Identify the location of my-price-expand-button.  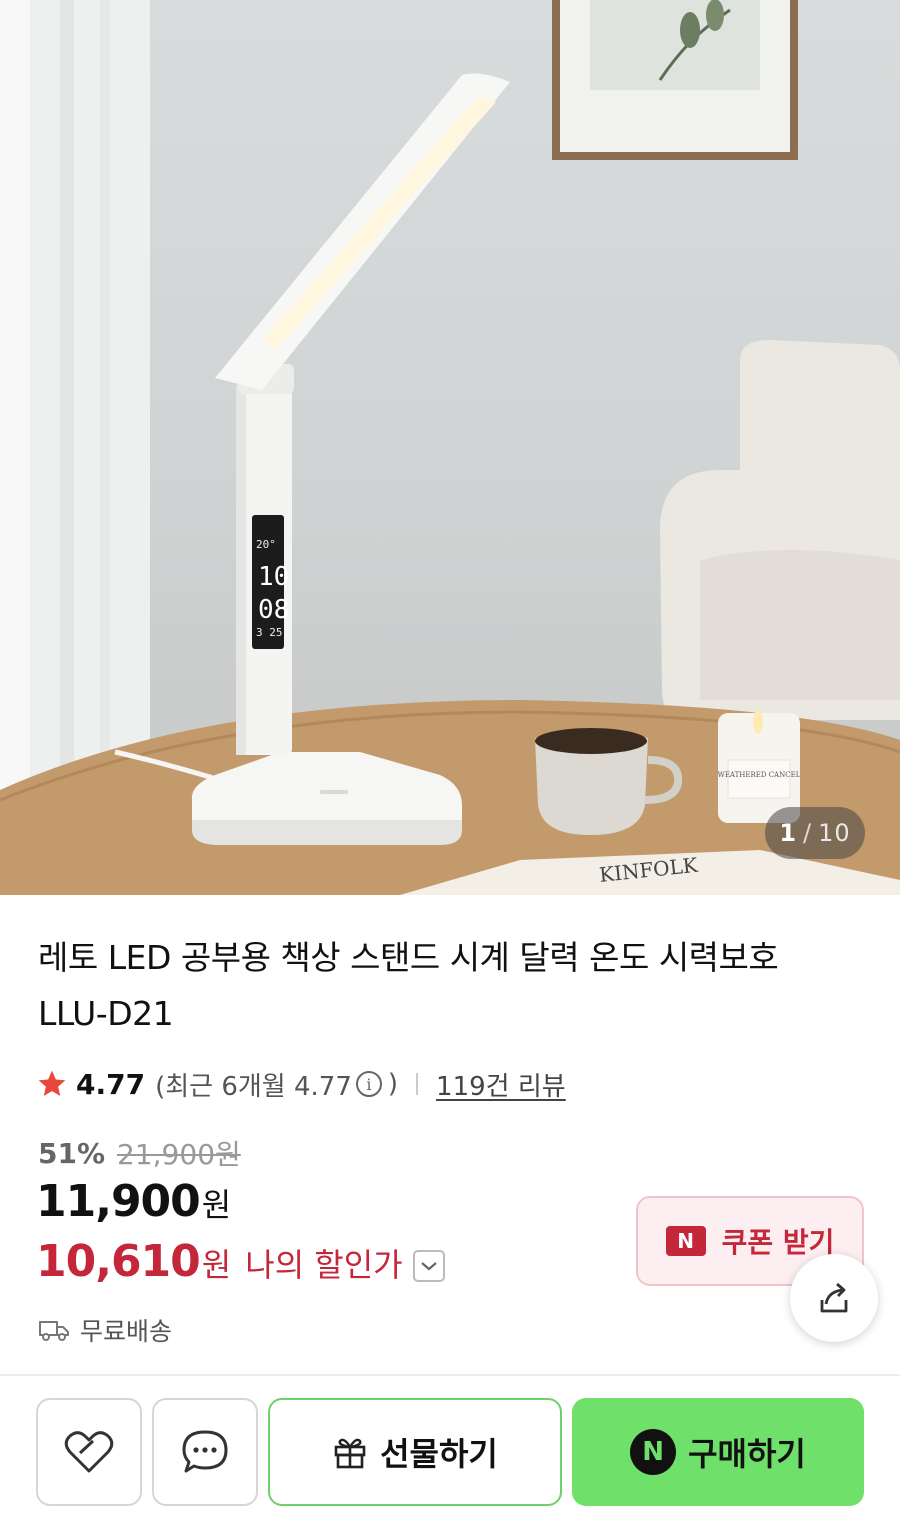
(428, 1265).